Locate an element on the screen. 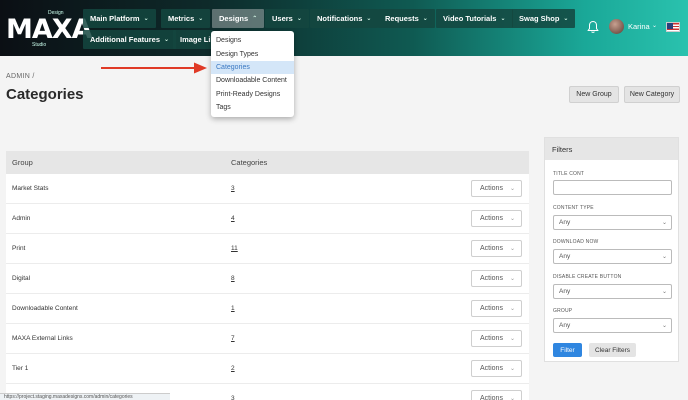  menu-item-designs: Designs is located at coordinates (252, 40).